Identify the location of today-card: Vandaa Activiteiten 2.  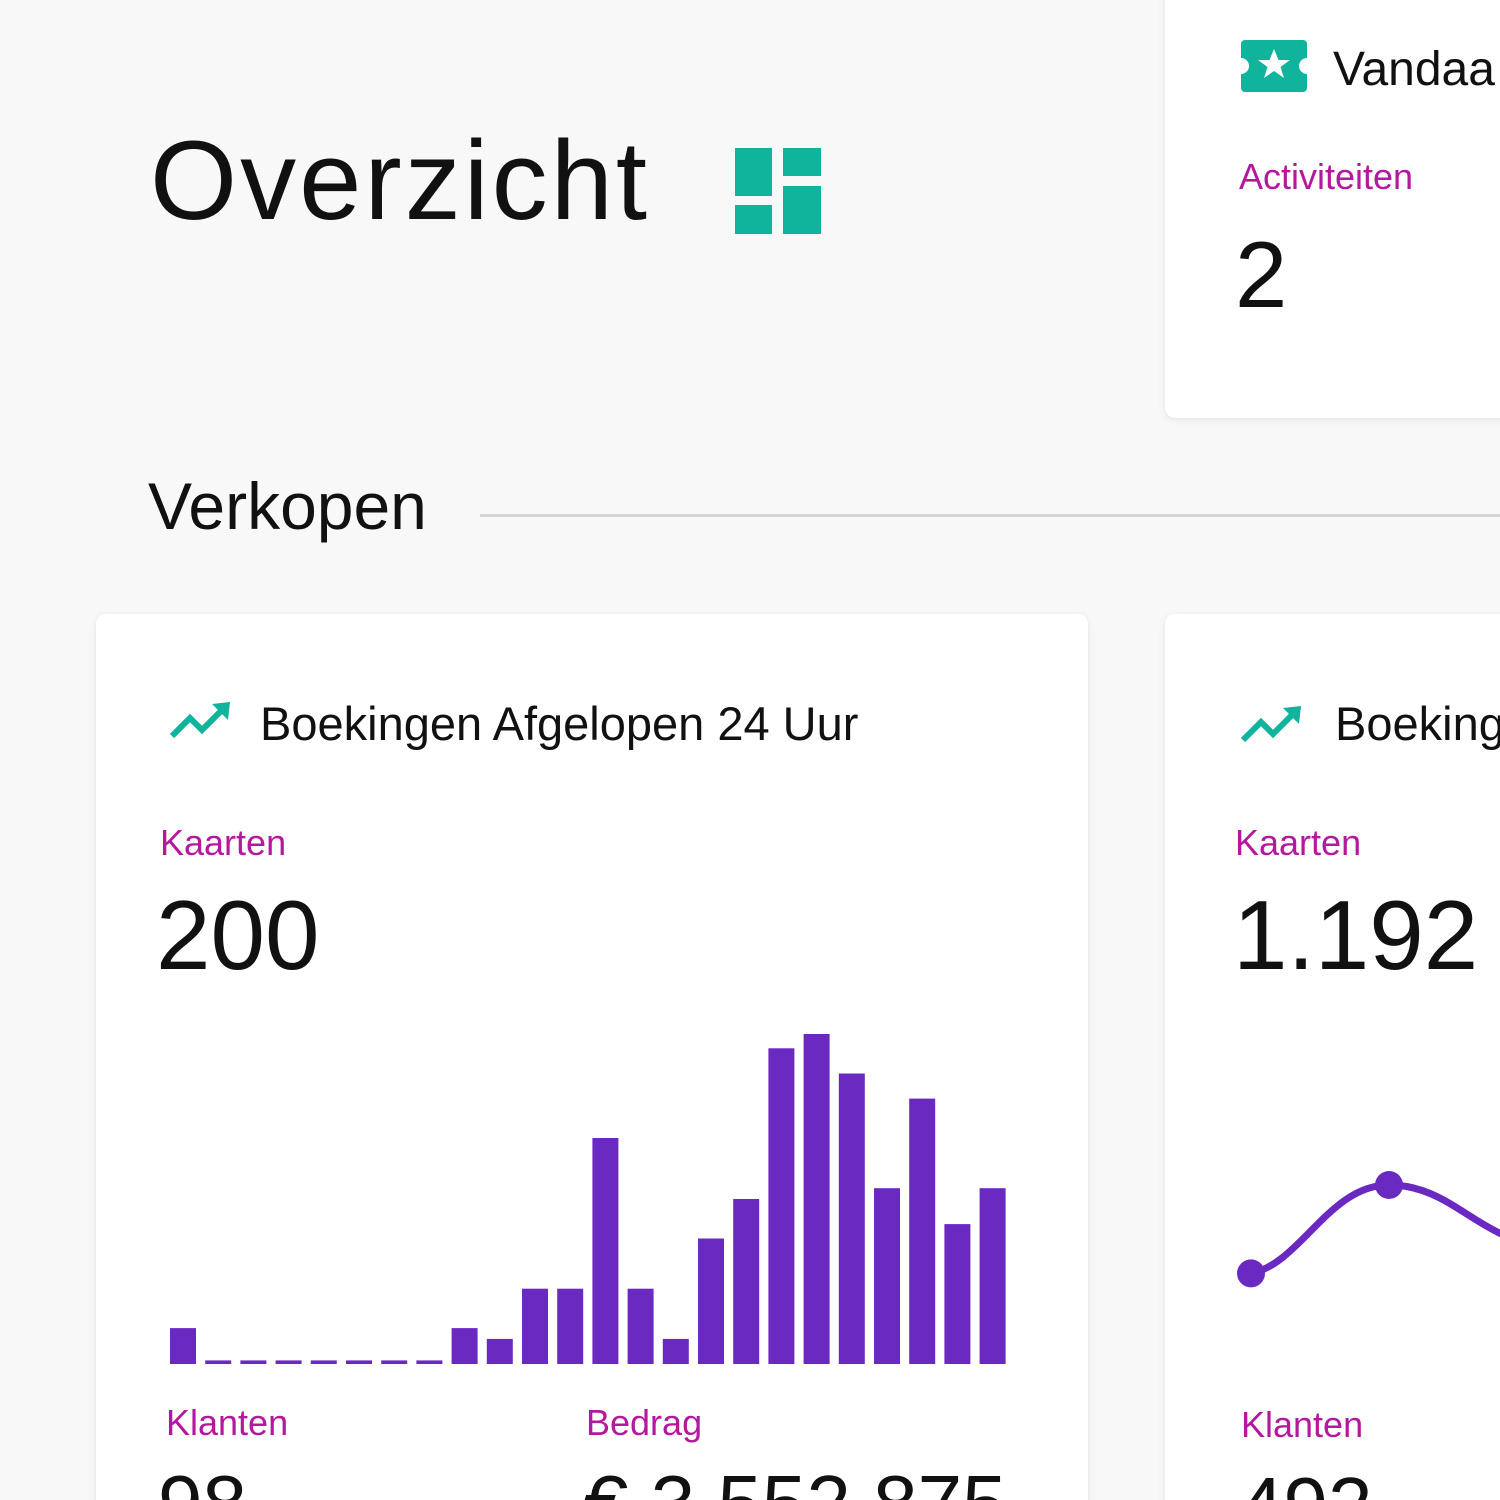
(1332, 209).